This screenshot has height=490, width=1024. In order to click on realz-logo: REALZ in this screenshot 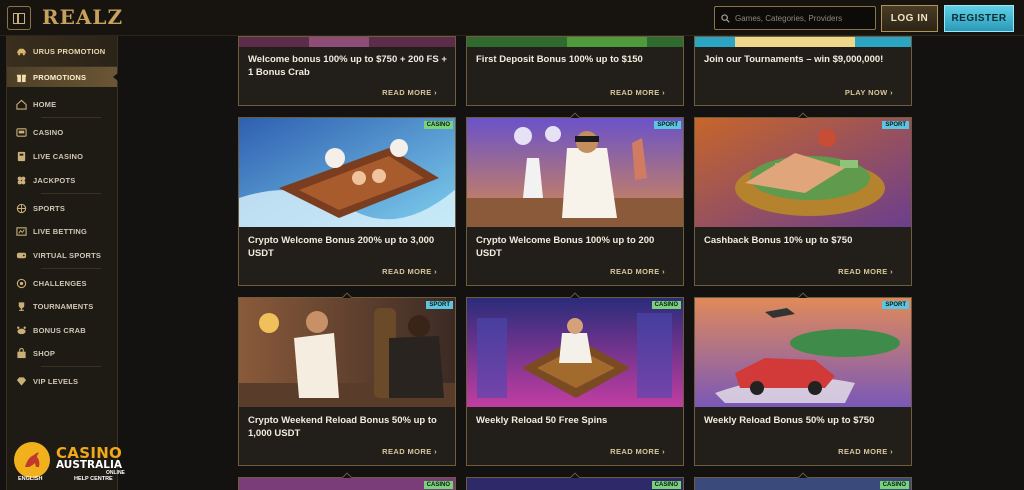, I will do `click(82, 17)`.